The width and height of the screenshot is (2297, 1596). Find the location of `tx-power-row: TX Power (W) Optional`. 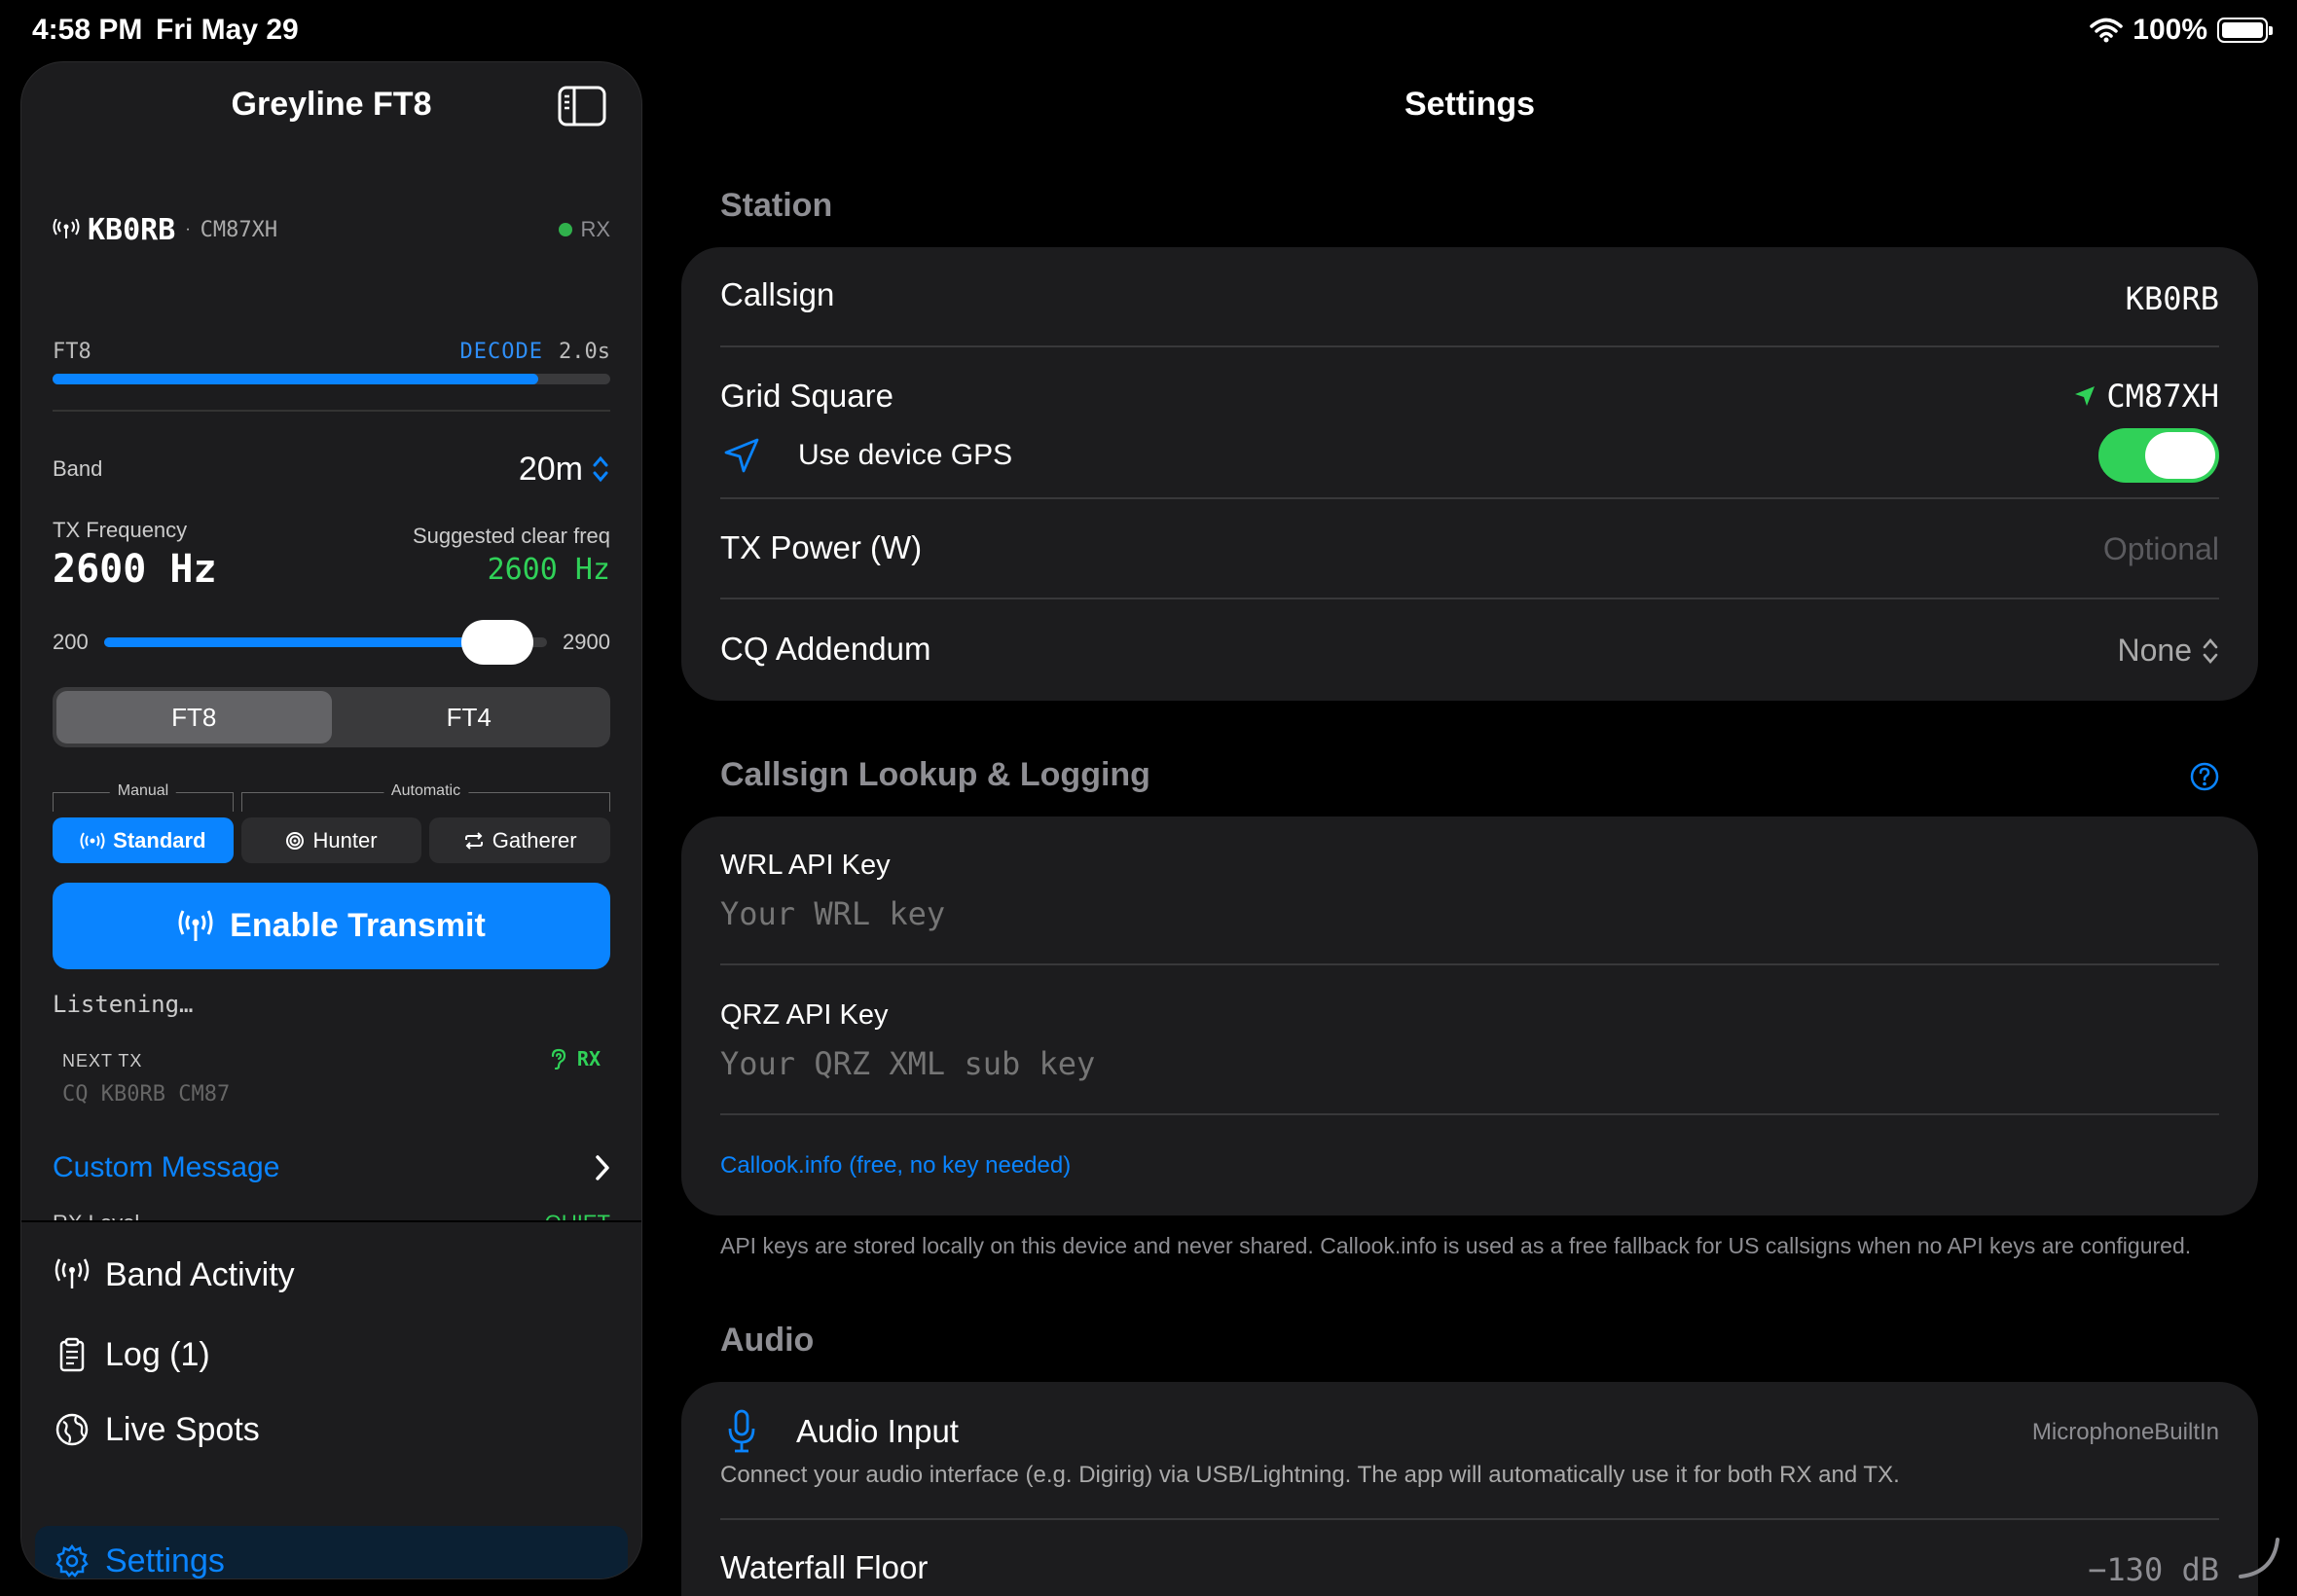

tx-power-row: TX Power (W) Optional is located at coordinates (1469, 553).